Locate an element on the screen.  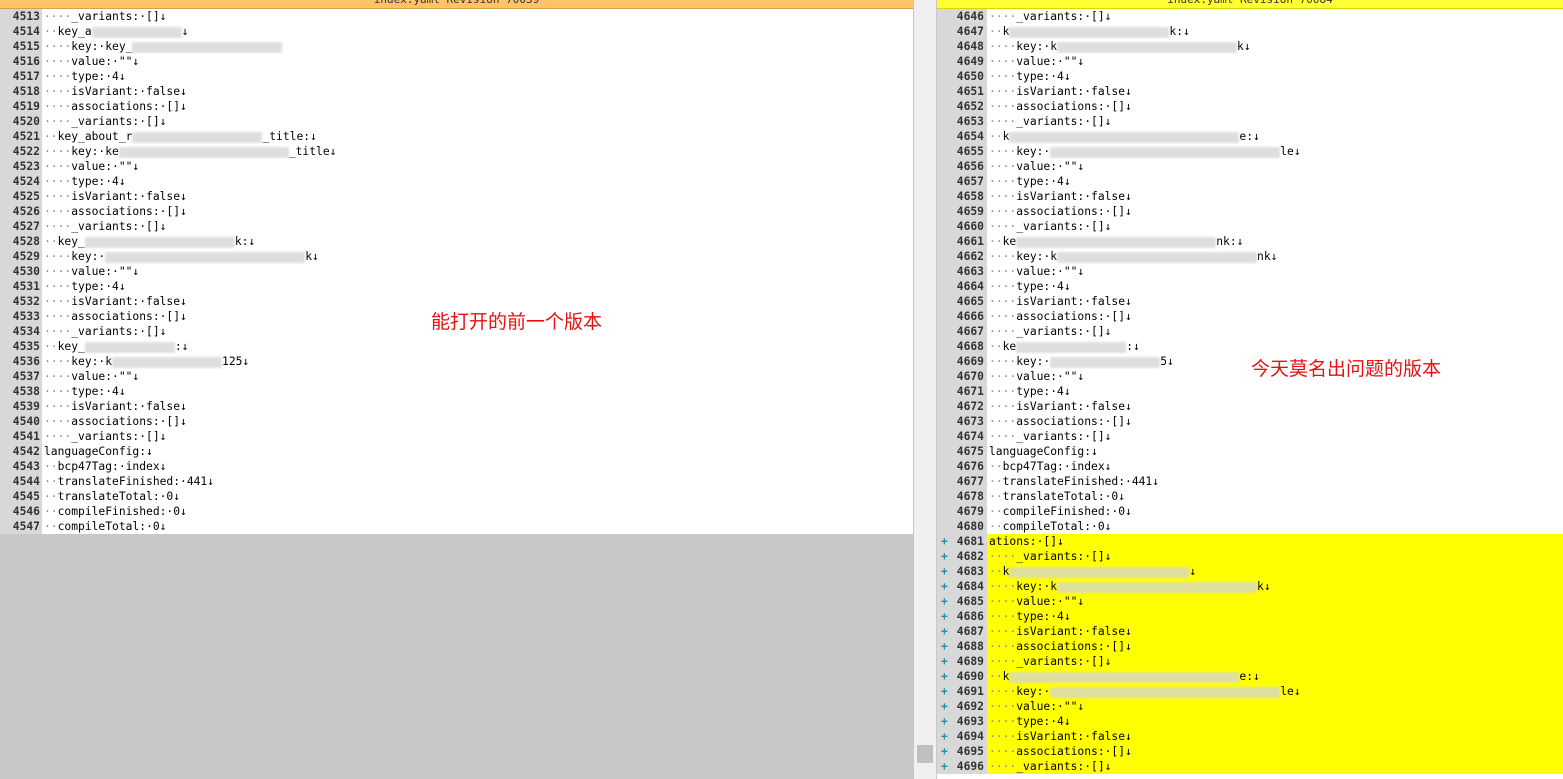
code-line: 4541 ····_variants:·[]↓ is located at coordinates (456, 436).